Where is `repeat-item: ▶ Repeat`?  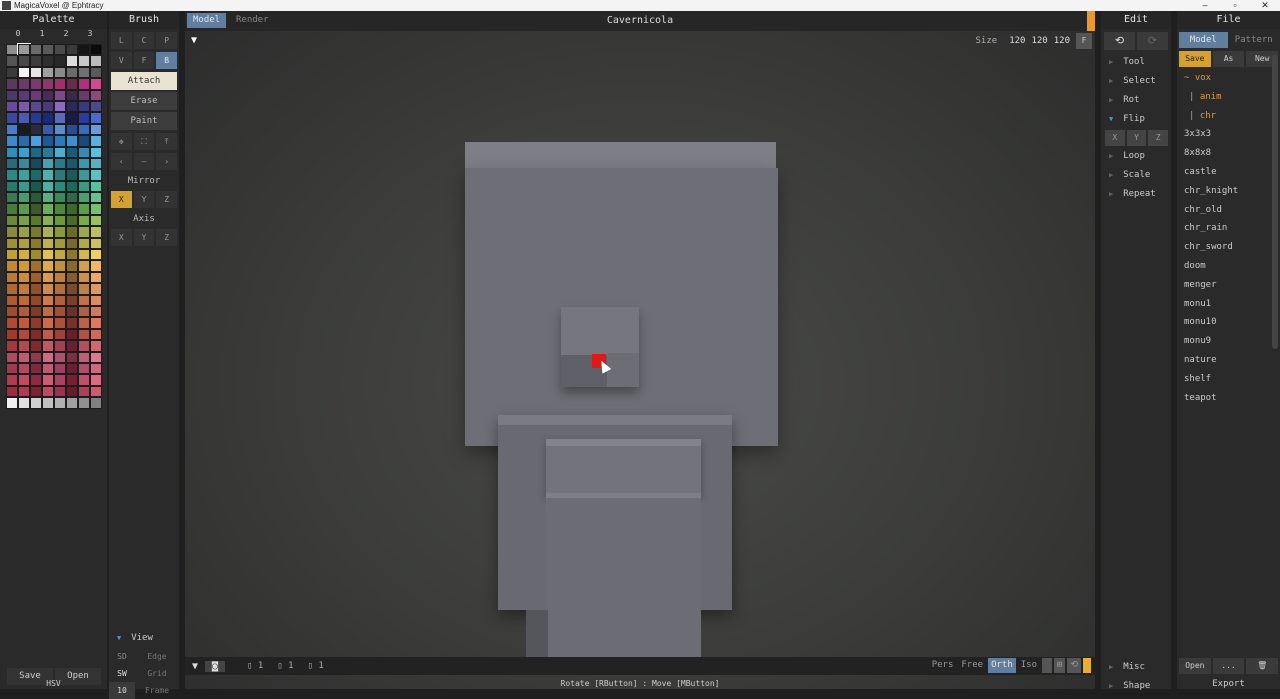 repeat-item: ▶ Repeat is located at coordinates (1136, 194).